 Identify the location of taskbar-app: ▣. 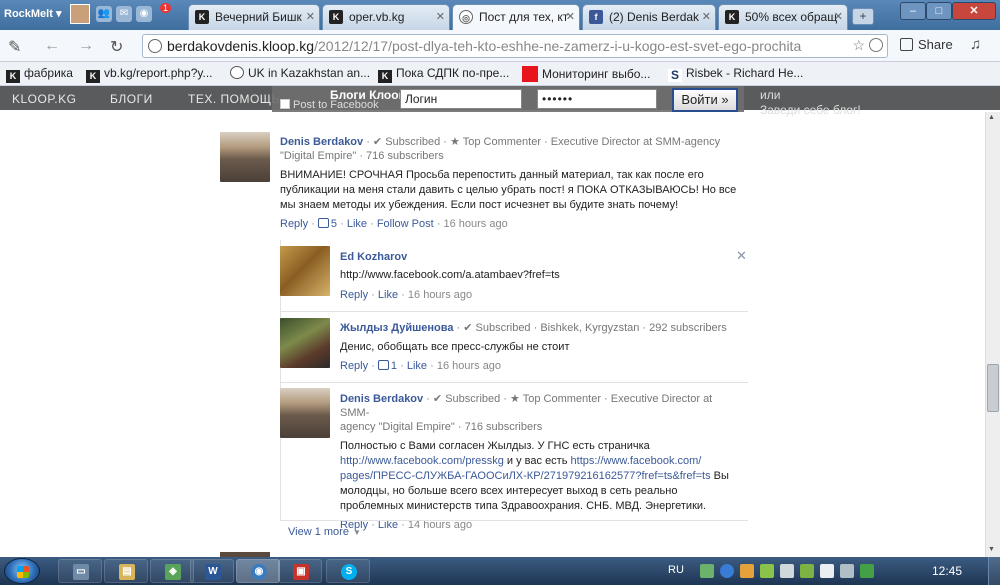
(300, 571).